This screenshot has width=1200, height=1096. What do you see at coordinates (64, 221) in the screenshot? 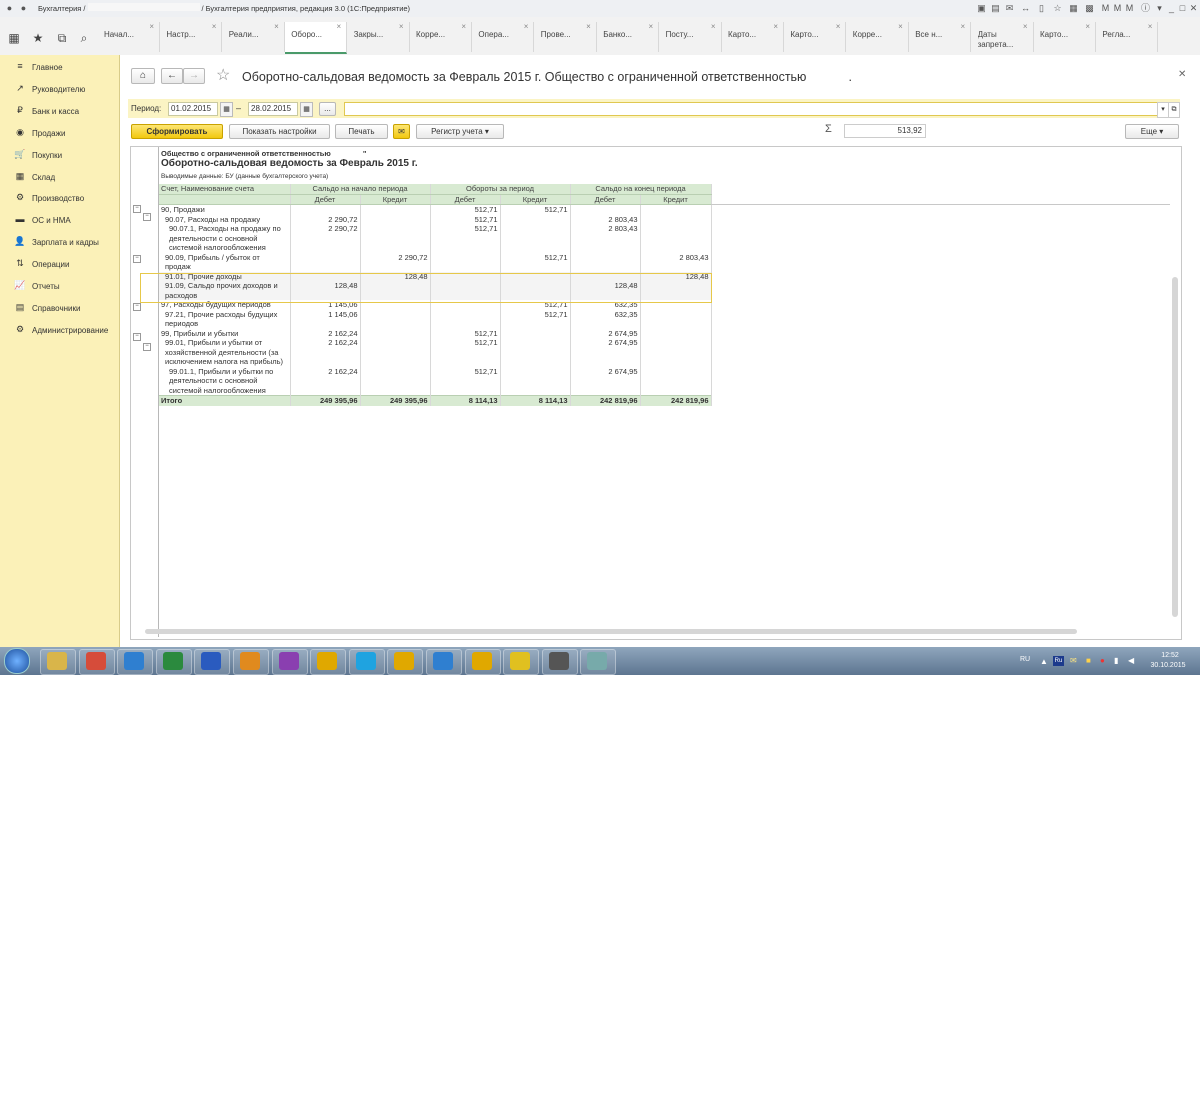
I see `sidebar-item-7: ▬ ОС и НМА` at bounding box center [64, 221].